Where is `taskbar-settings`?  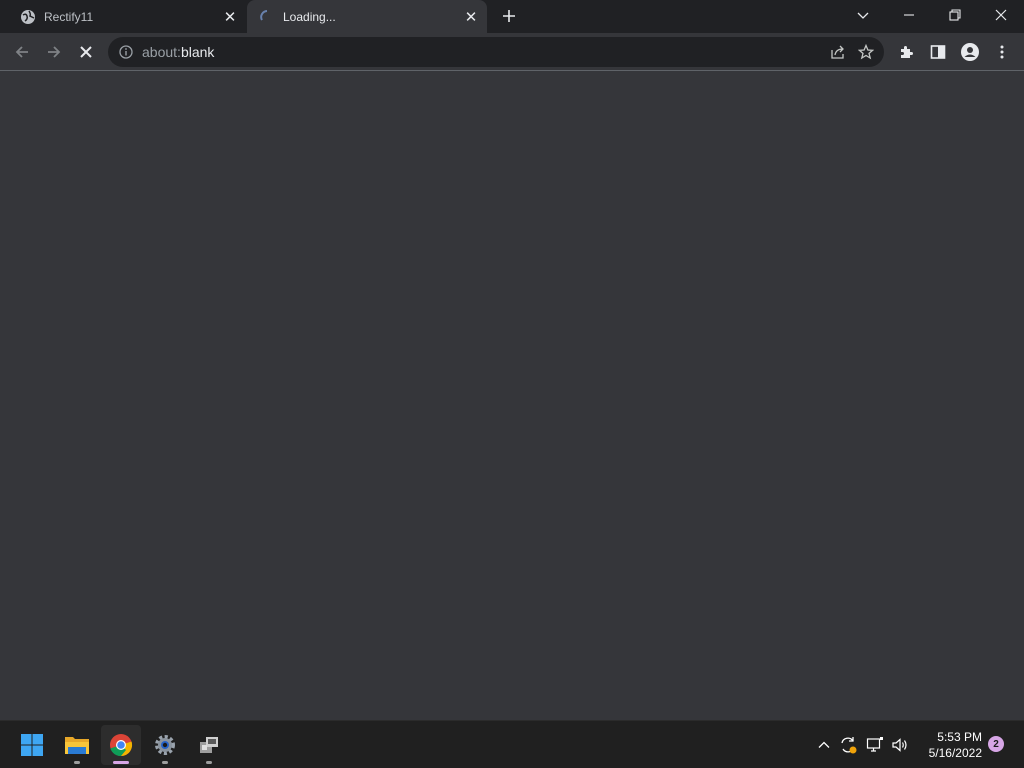
taskbar-settings is located at coordinates (165, 745).